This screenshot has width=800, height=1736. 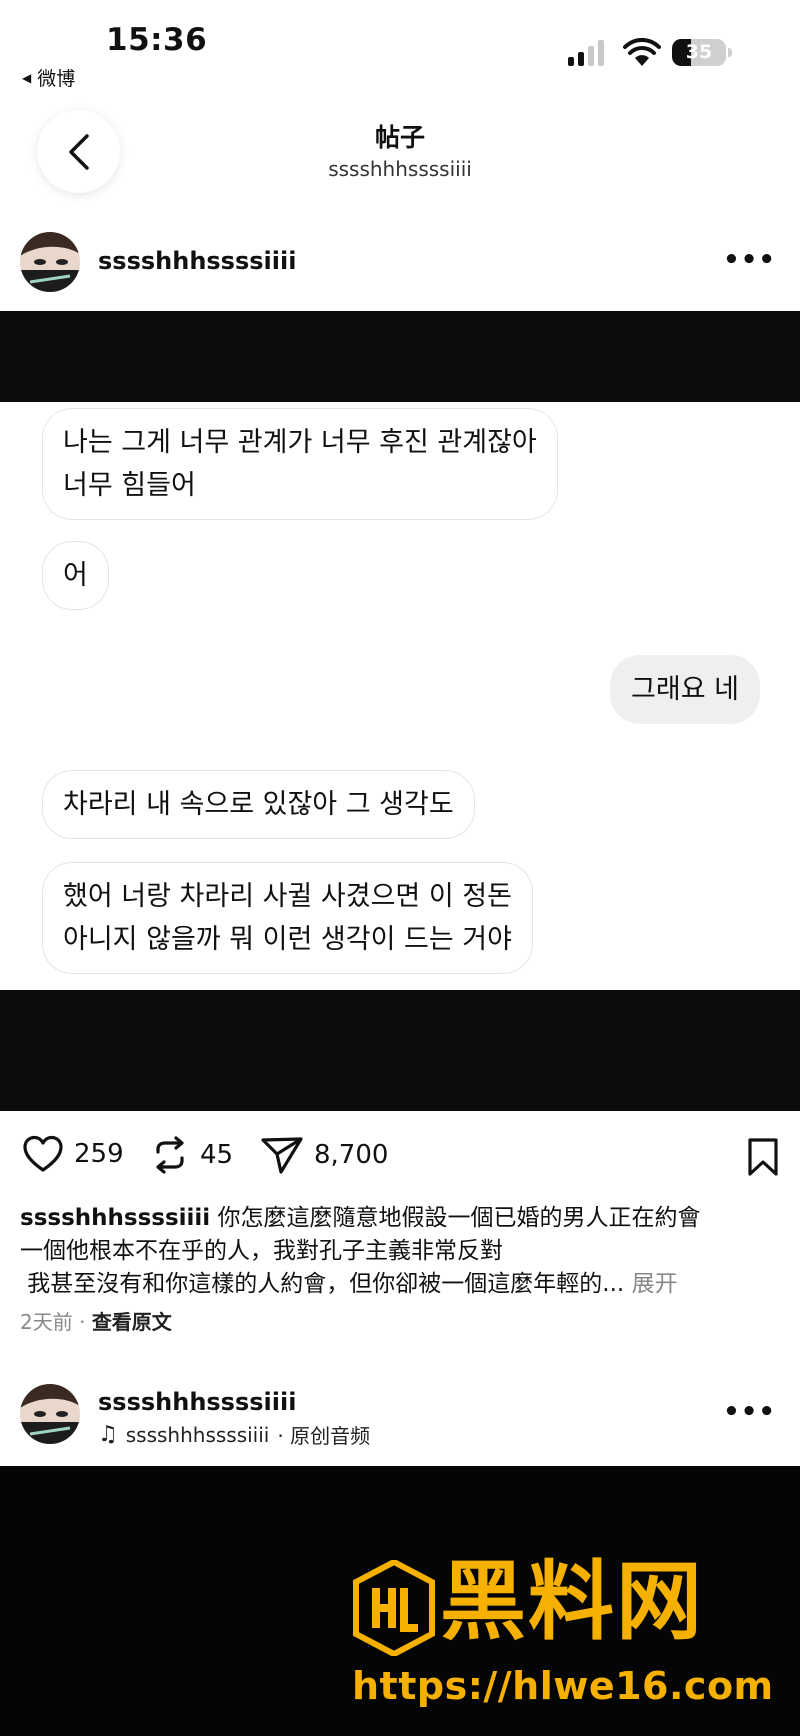 I want to click on chat-bubble-right: 그래요 네, so click(x=685, y=689).